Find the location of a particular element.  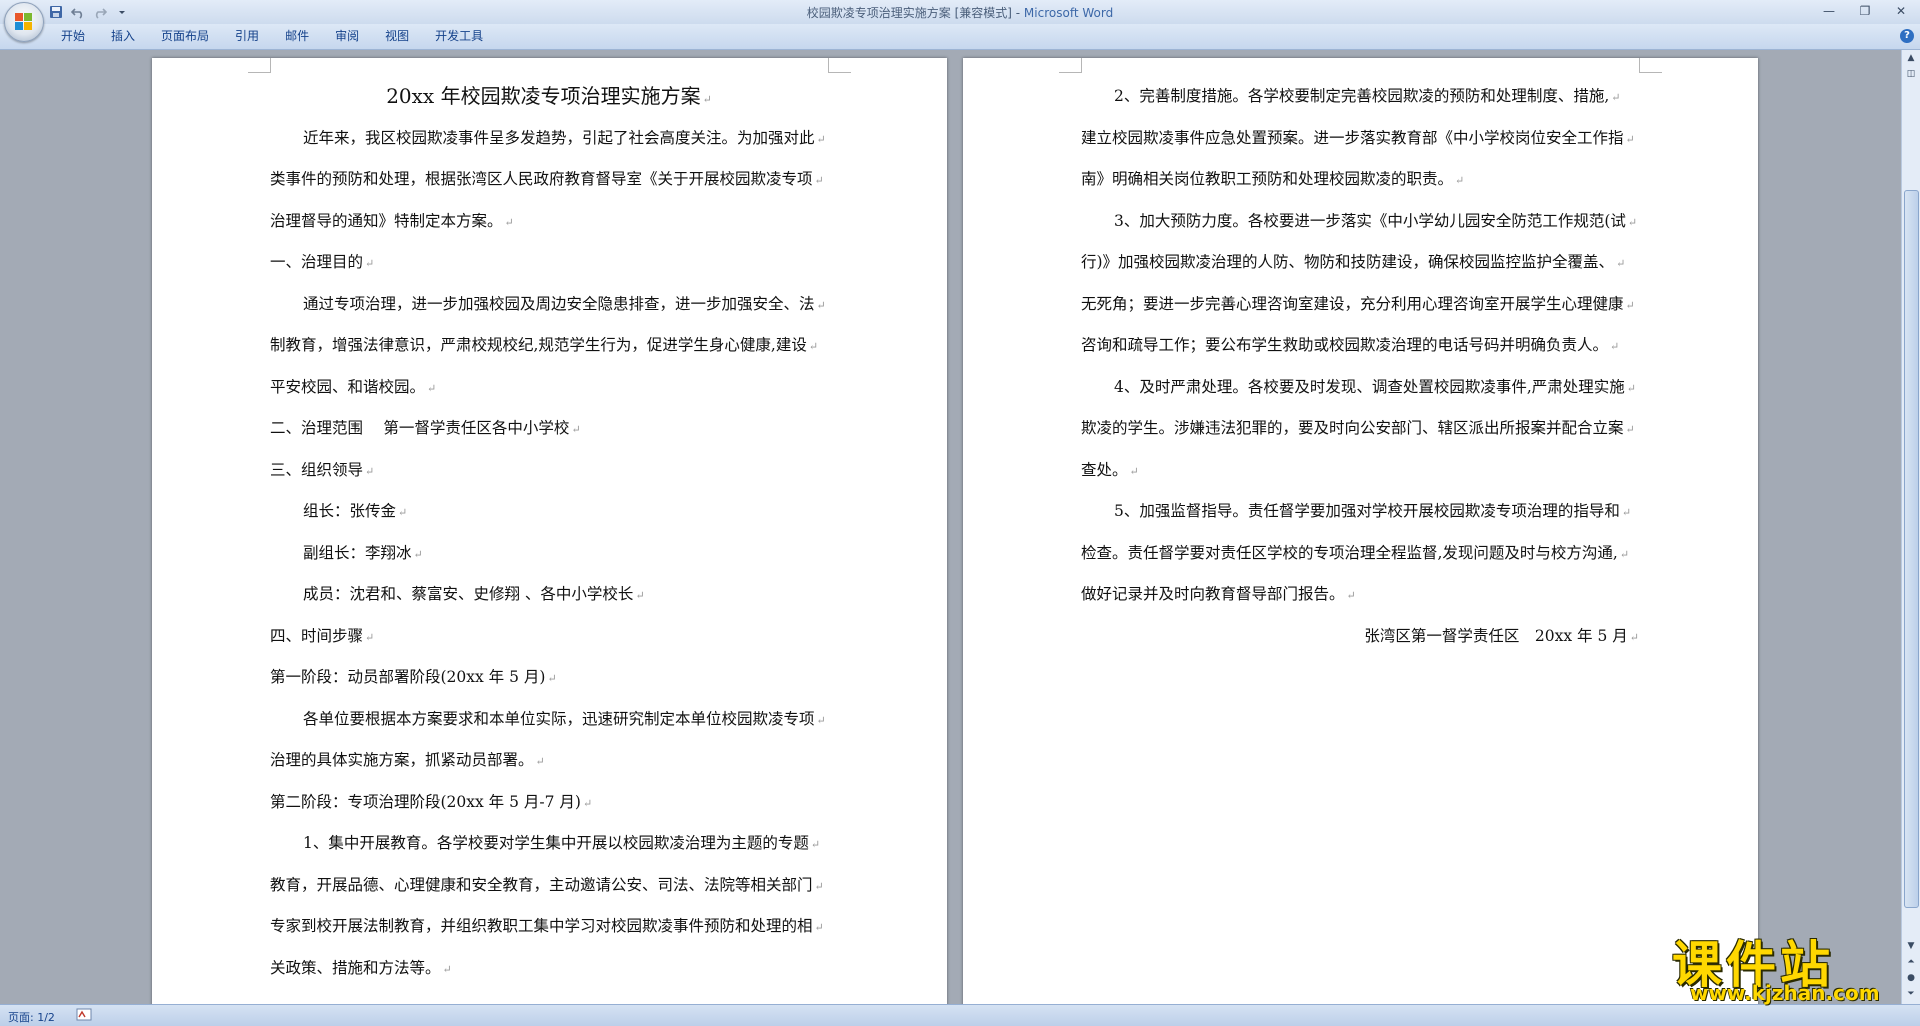

office-button is located at coordinates (24, 22).